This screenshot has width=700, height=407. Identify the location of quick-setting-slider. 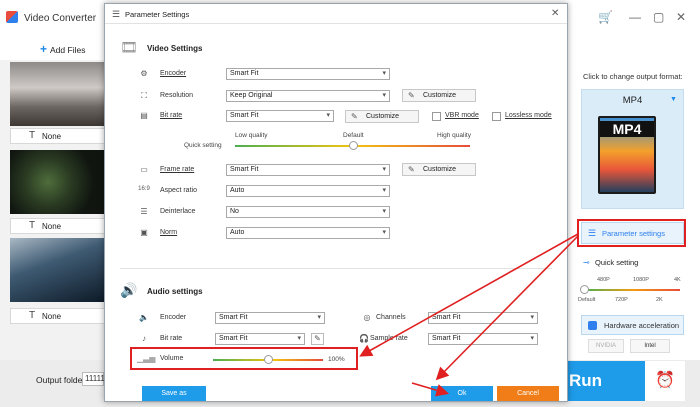
(632, 290).